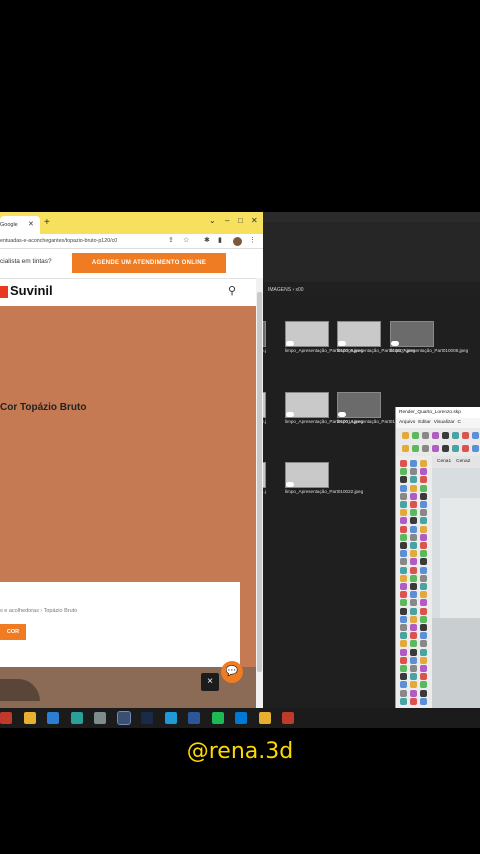 This screenshot has width=480, height=854. Describe the element at coordinates (429, 349) in the screenshot. I see `file-thumbnail: limpo_Apresentação_Part010008.jpeg` at that location.